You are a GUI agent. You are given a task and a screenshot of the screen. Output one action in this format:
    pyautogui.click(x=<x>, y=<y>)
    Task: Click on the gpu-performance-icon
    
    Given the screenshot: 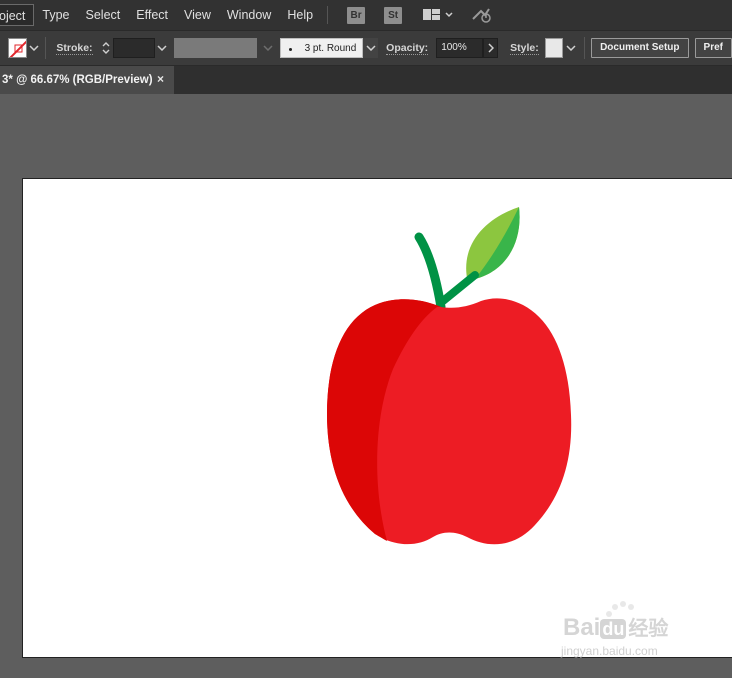 What is the action you would take?
    pyautogui.click(x=481, y=15)
    